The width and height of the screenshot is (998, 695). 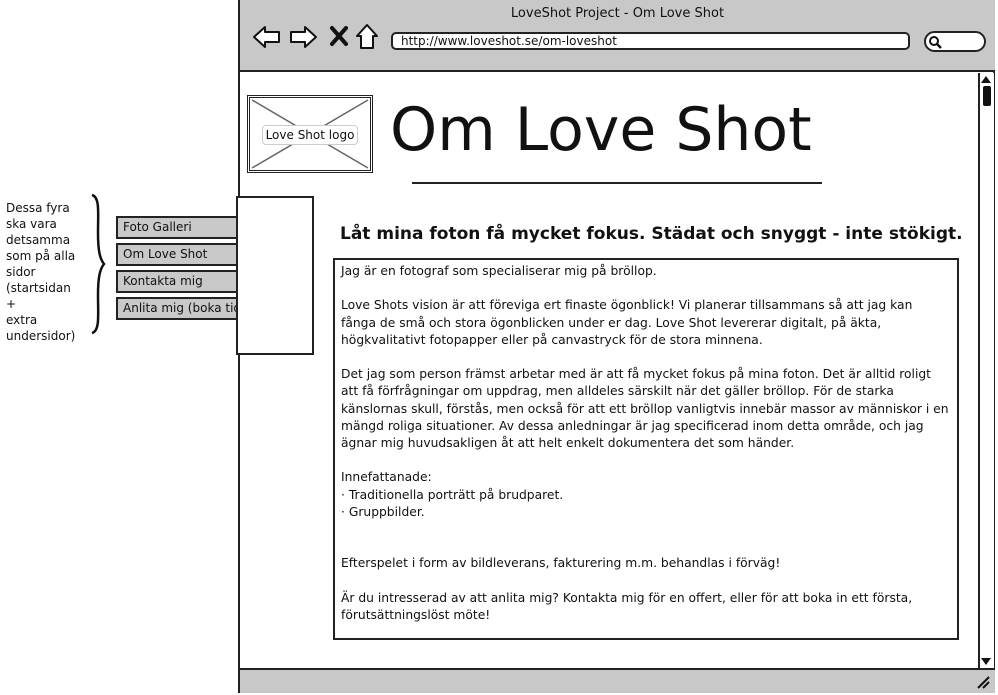 I want to click on scroll-up-icon, so click(x=986, y=79).